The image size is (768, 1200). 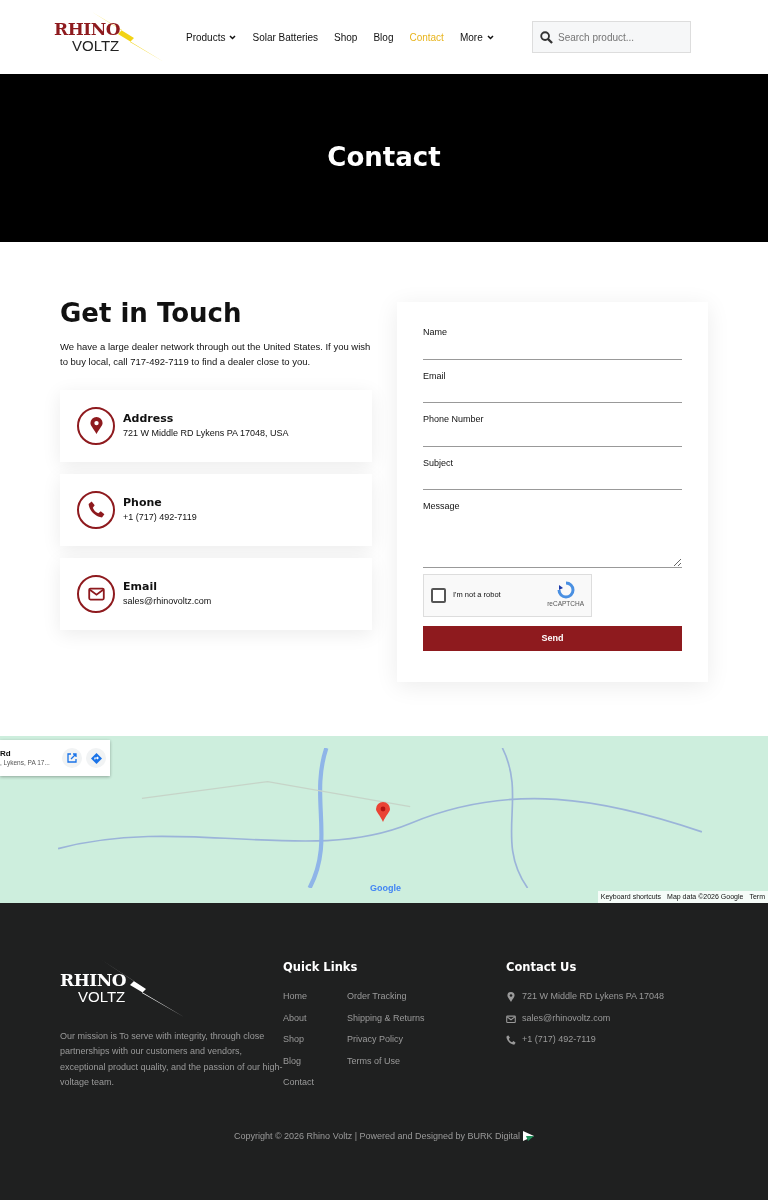 What do you see at coordinates (321, 967) in the screenshot?
I see `footer-heading: Quick Links` at bounding box center [321, 967].